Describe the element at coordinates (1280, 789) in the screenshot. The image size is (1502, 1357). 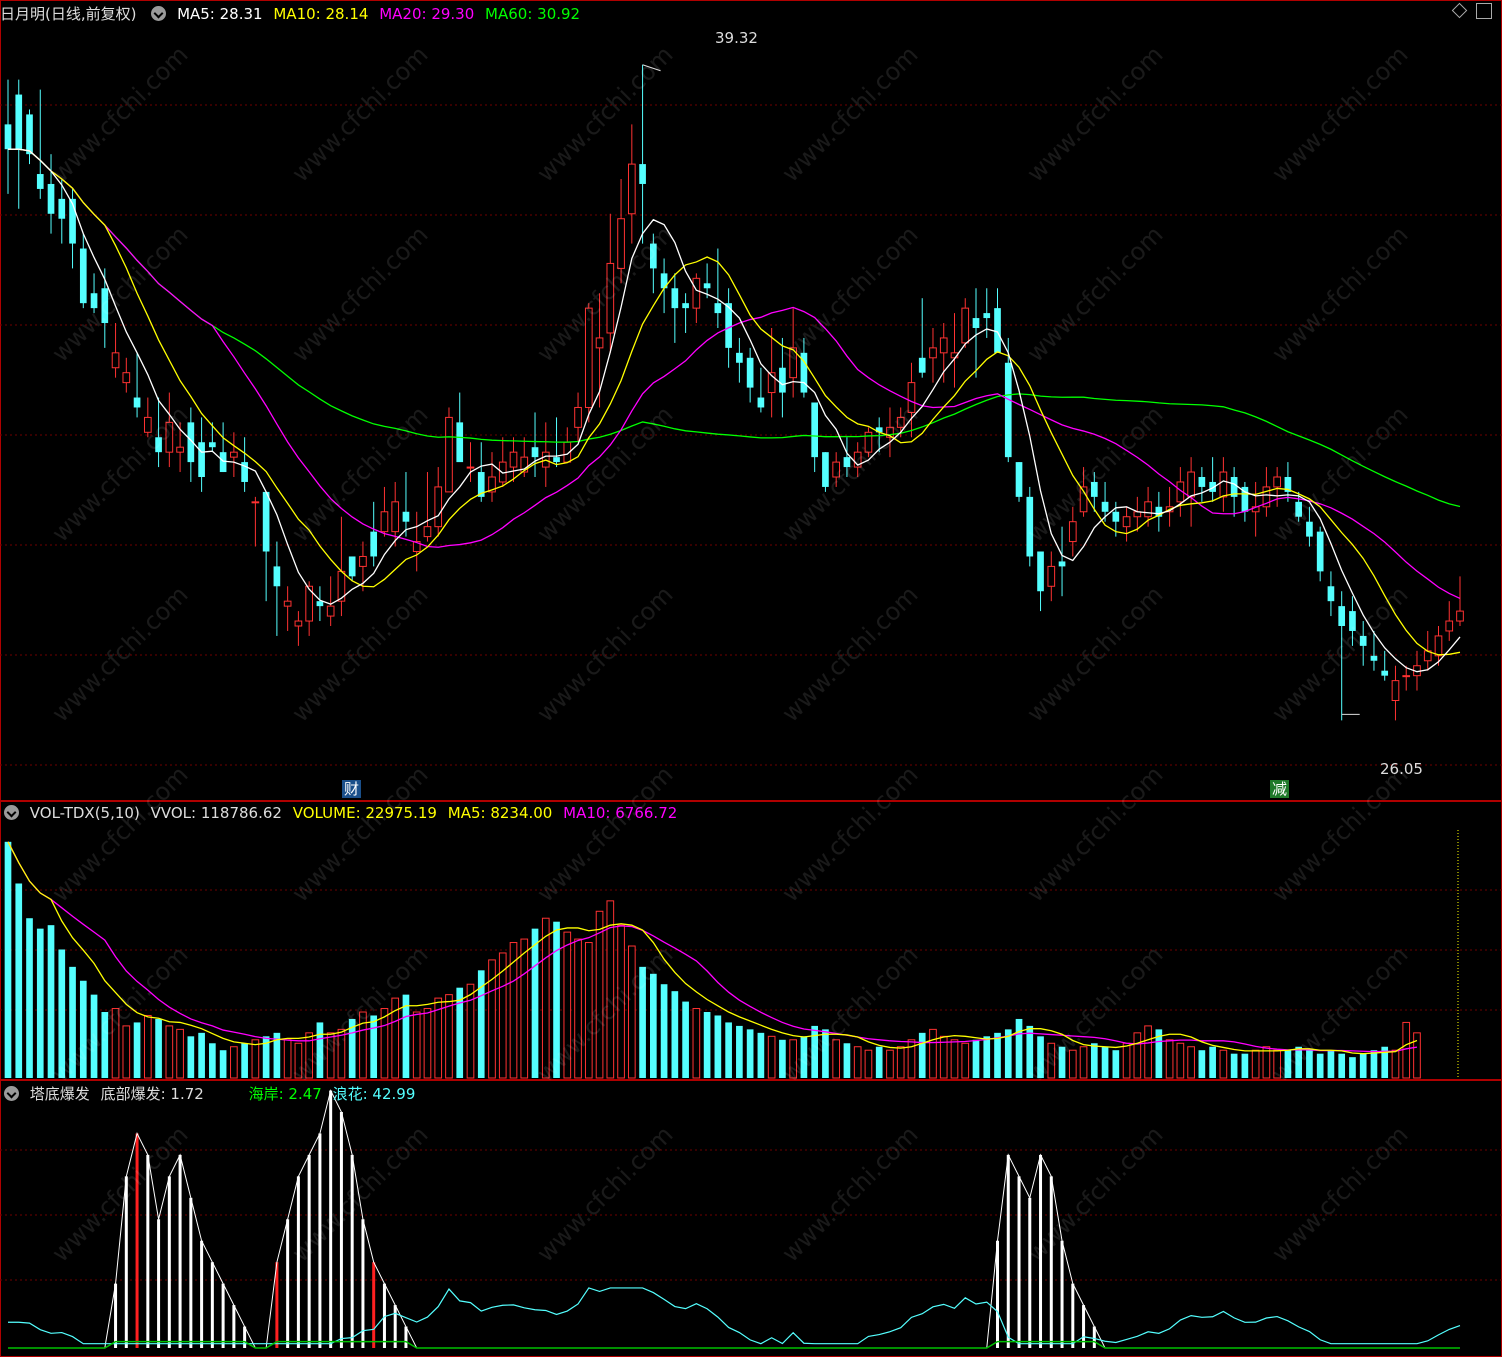
I see `badge-reduce: 减` at that location.